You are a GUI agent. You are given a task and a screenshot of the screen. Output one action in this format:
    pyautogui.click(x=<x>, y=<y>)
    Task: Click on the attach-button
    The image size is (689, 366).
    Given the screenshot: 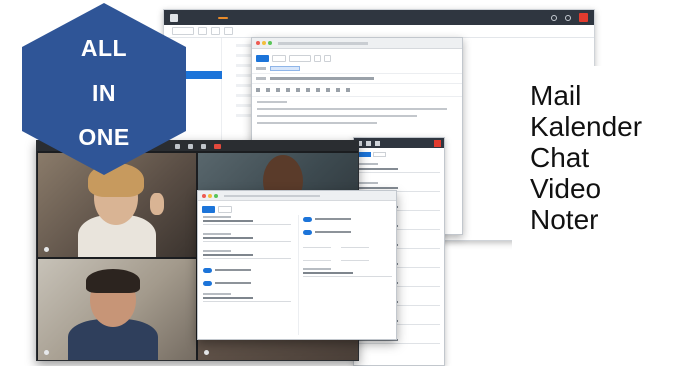 What is the action you would take?
    pyautogui.click(x=317, y=58)
    